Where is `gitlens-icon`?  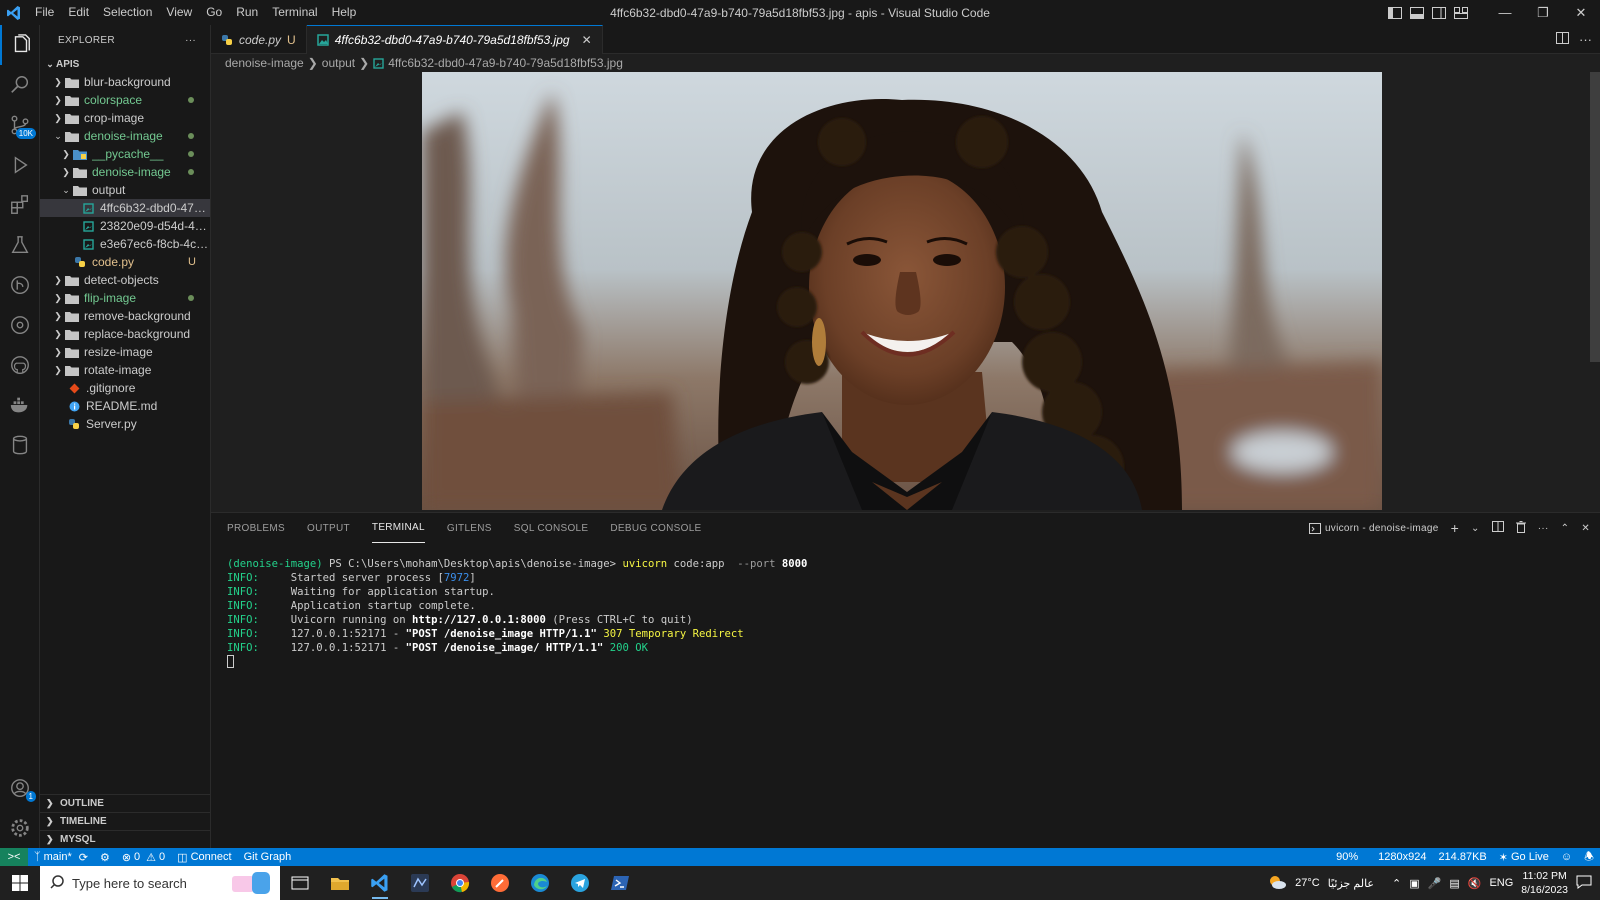 gitlens-icon is located at coordinates (20, 285).